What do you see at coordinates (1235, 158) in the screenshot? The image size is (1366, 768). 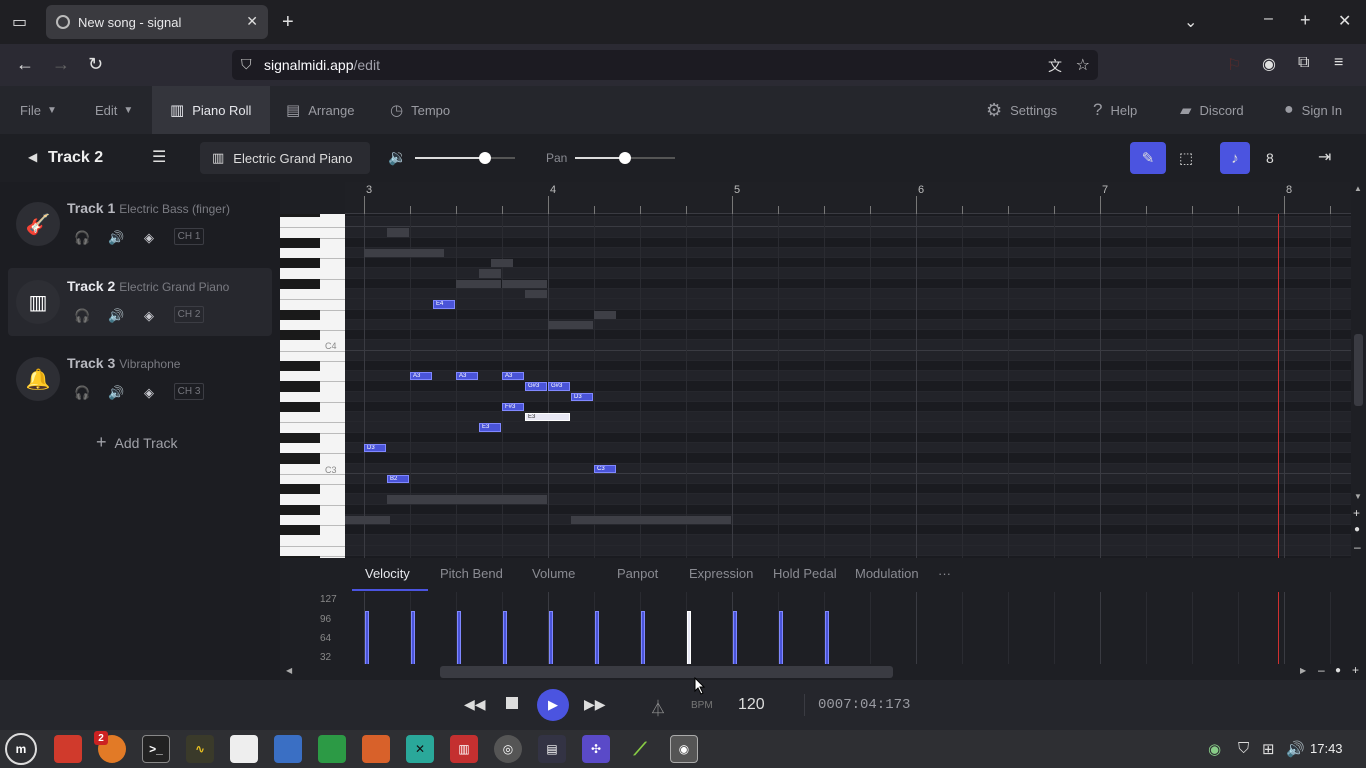 I see `quantize-note-button: ♪` at bounding box center [1235, 158].